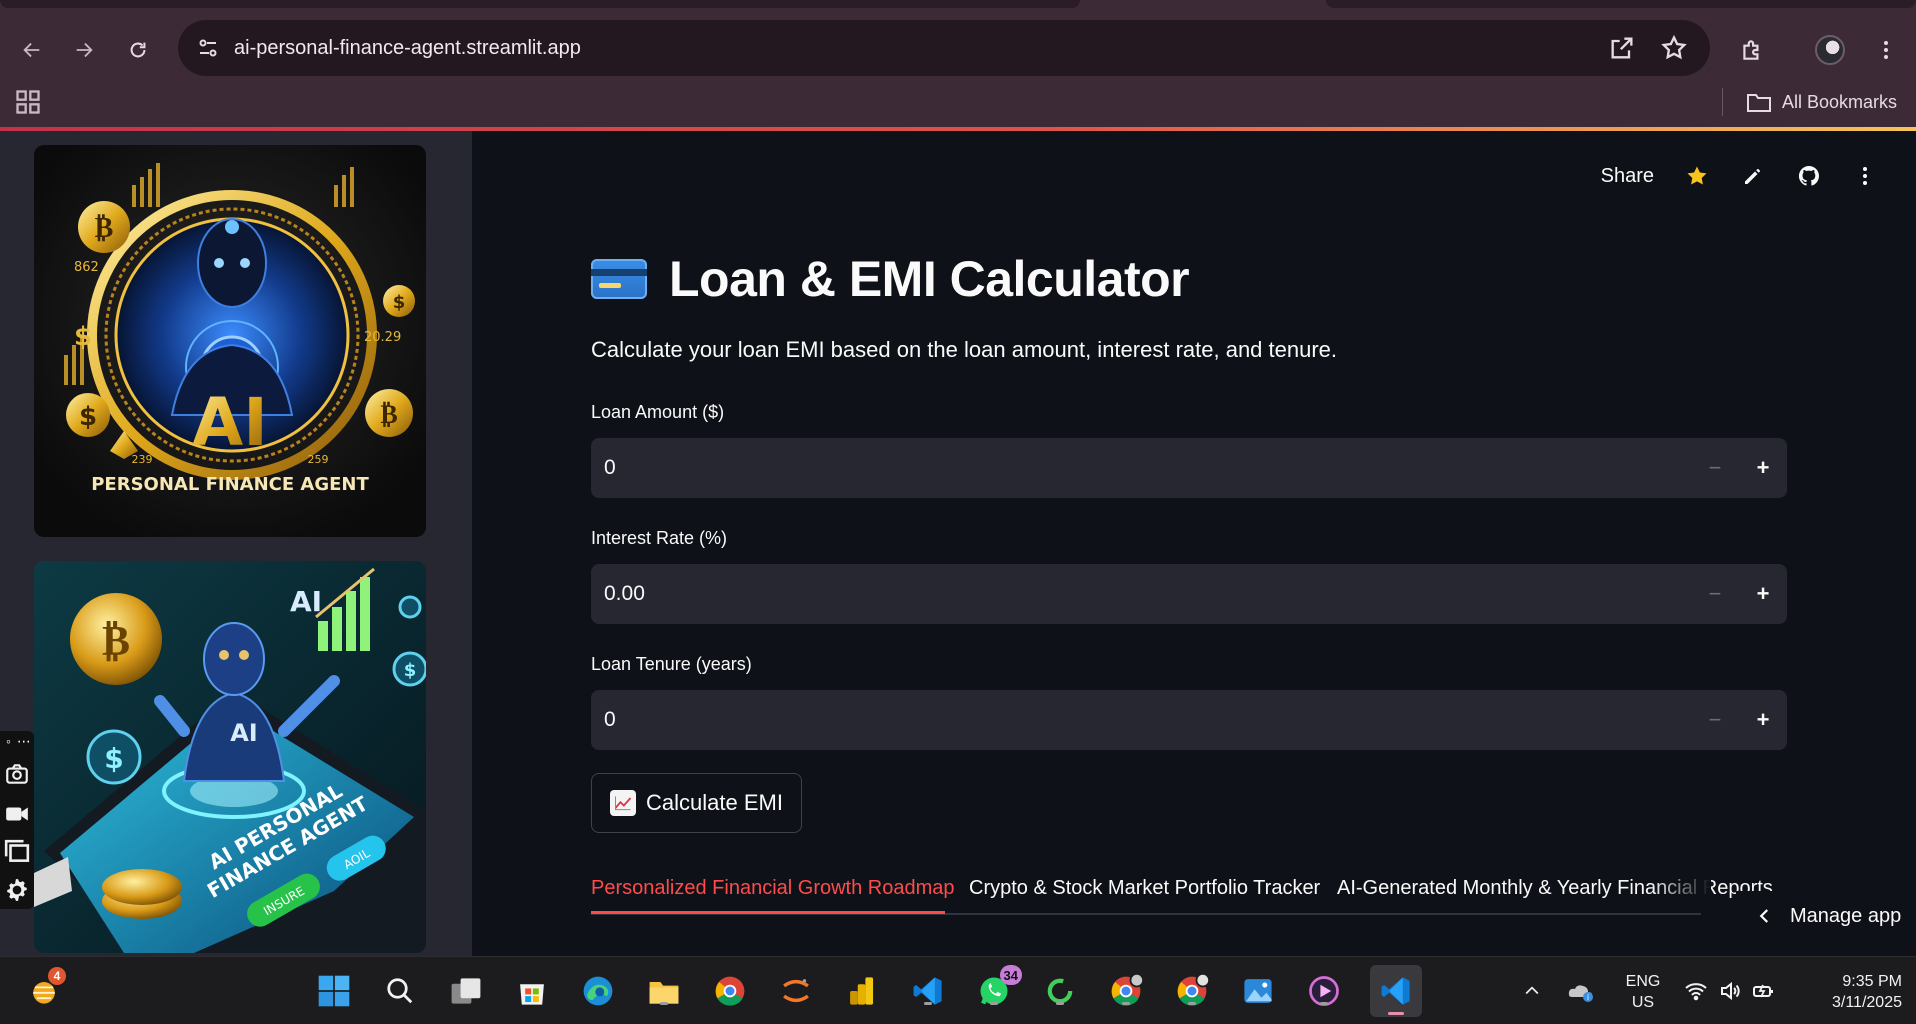 The height and width of the screenshot is (1024, 1916). I want to click on tab-portfolio-tracker: Crypto & Stock Market Portfolio Tracker, so click(1144, 888).